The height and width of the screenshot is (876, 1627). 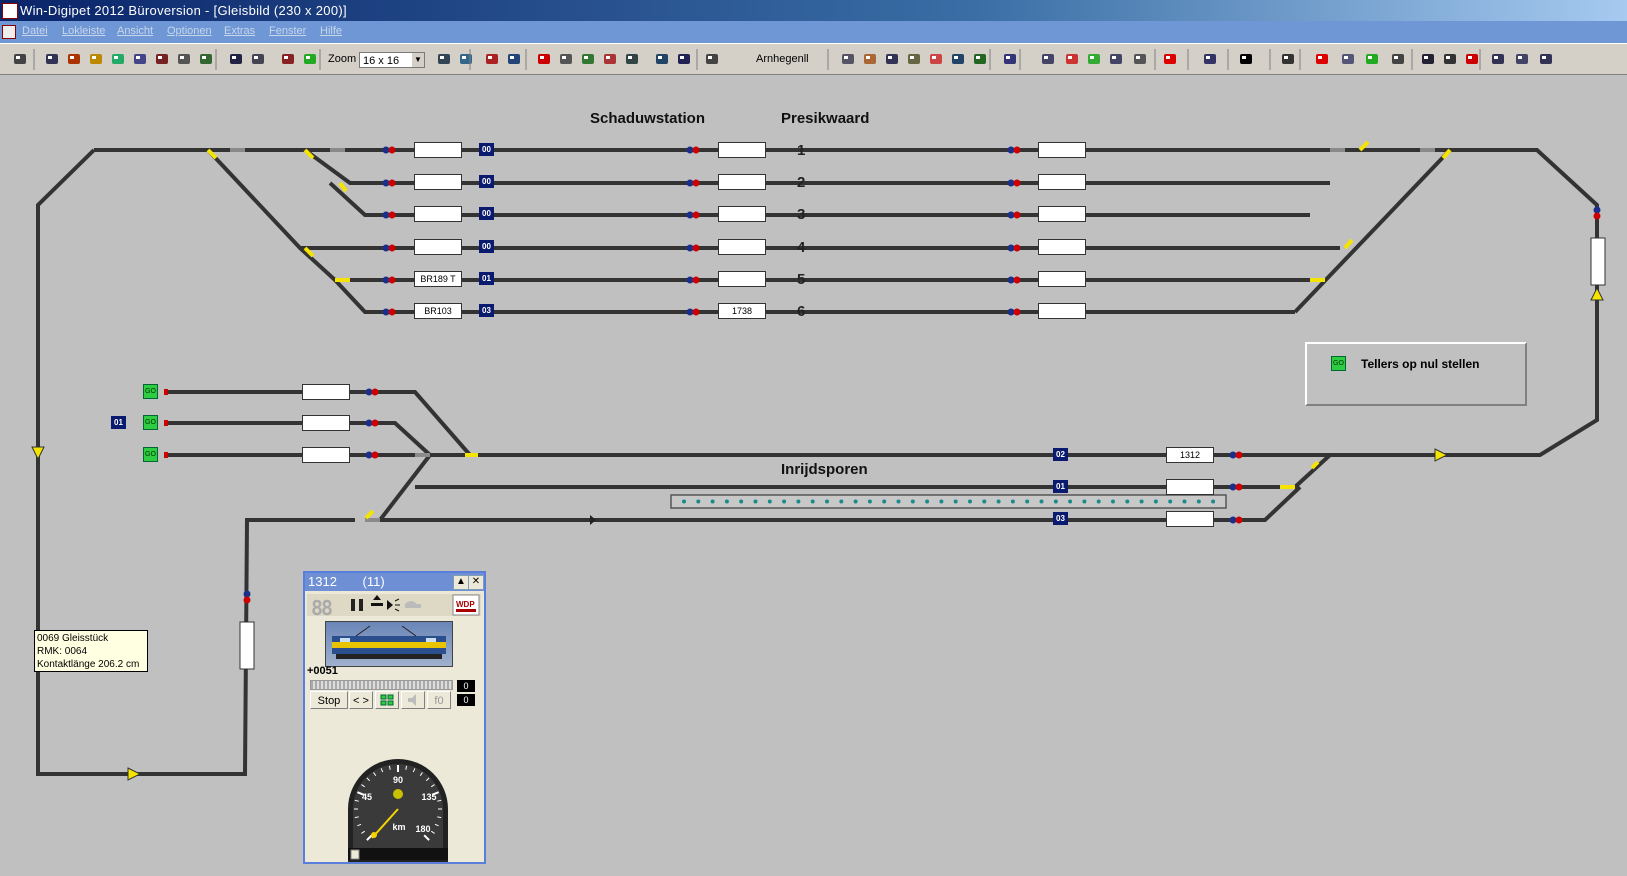 What do you see at coordinates (476, 582) in the screenshot?
I see `close-icon: ✕` at bounding box center [476, 582].